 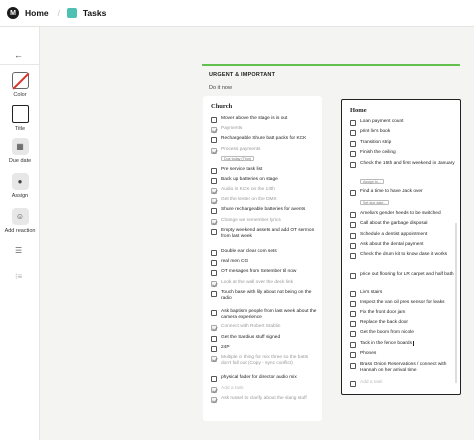 I want to click on task-text: Get the Sardius stuff signed, so click(x=250, y=338).